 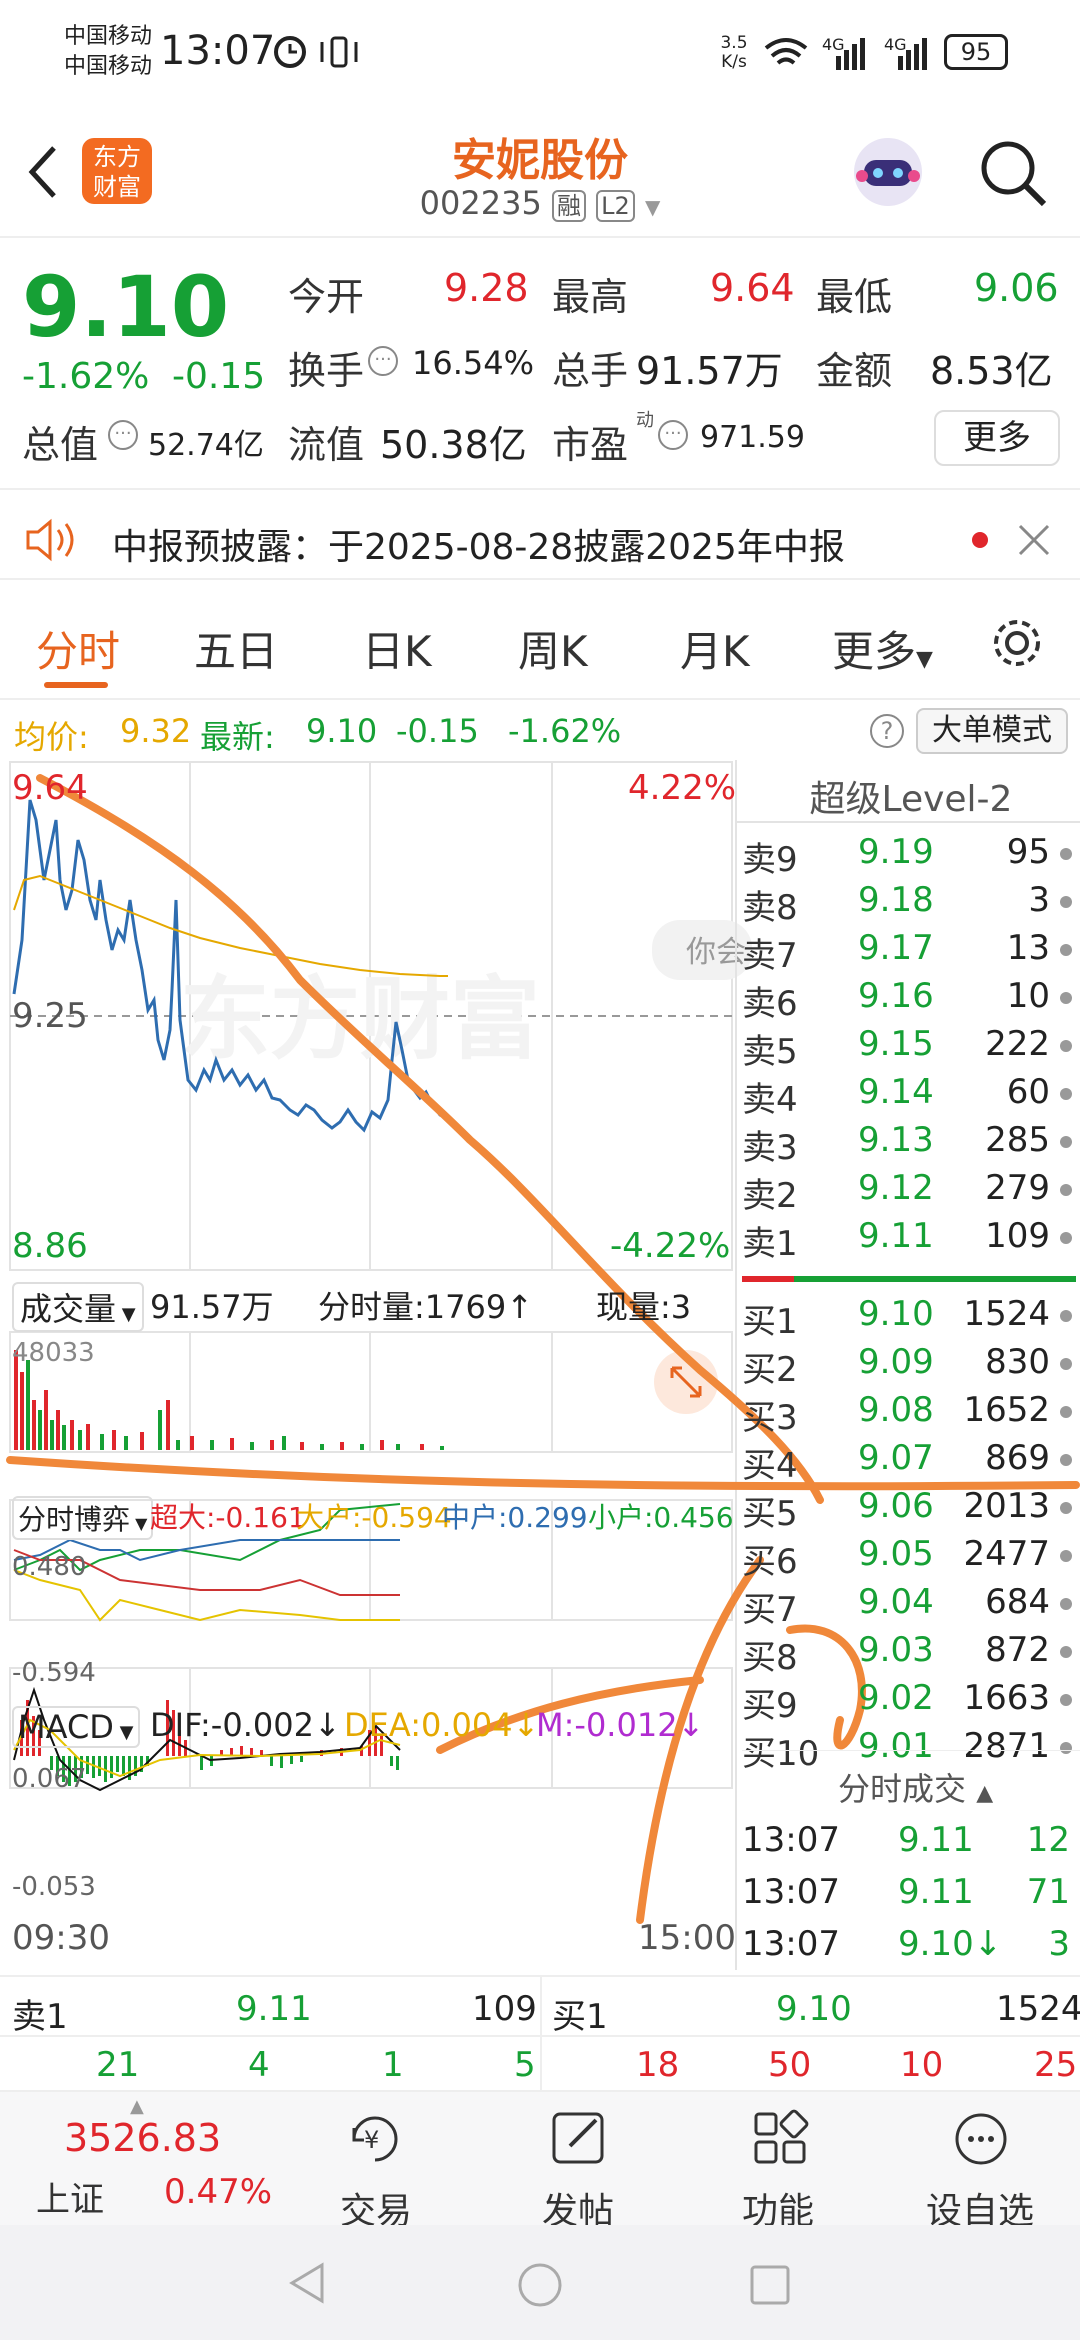 I want to click on order-book-row: 卖7 9.17 13, so click(x=911, y=952).